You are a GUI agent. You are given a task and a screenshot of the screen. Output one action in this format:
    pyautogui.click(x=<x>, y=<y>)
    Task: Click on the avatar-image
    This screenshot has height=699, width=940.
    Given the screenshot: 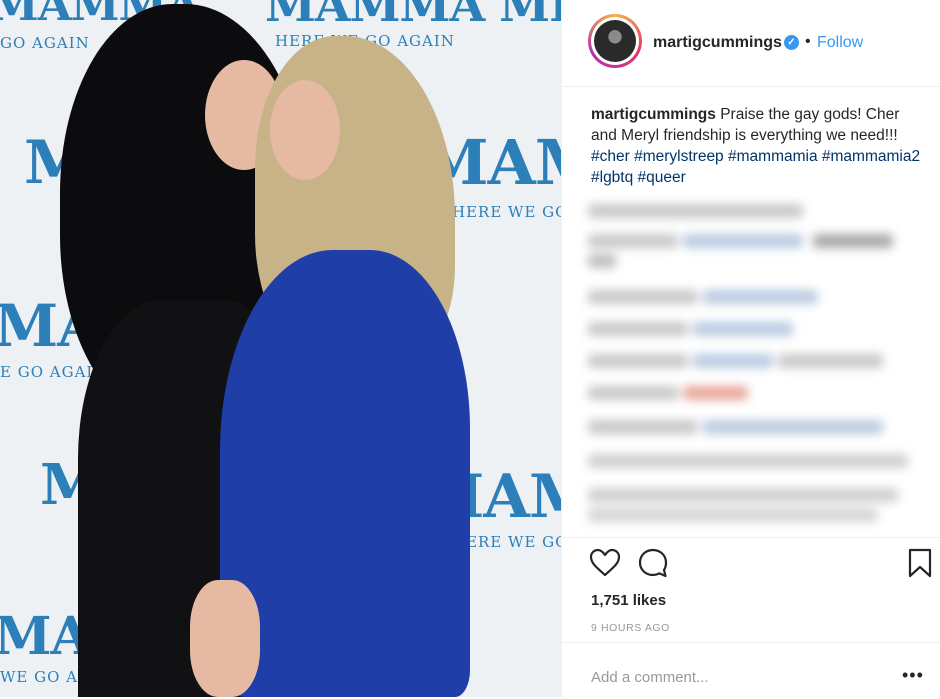 What is the action you would take?
    pyautogui.click(x=615, y=41)
    